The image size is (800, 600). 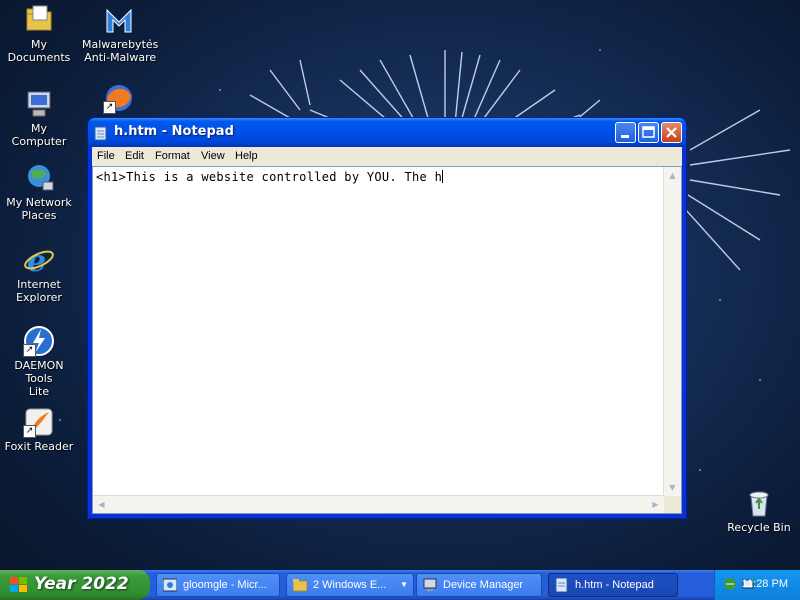 I want to click on malwarebytes-icon, so click(x=119, y=20).